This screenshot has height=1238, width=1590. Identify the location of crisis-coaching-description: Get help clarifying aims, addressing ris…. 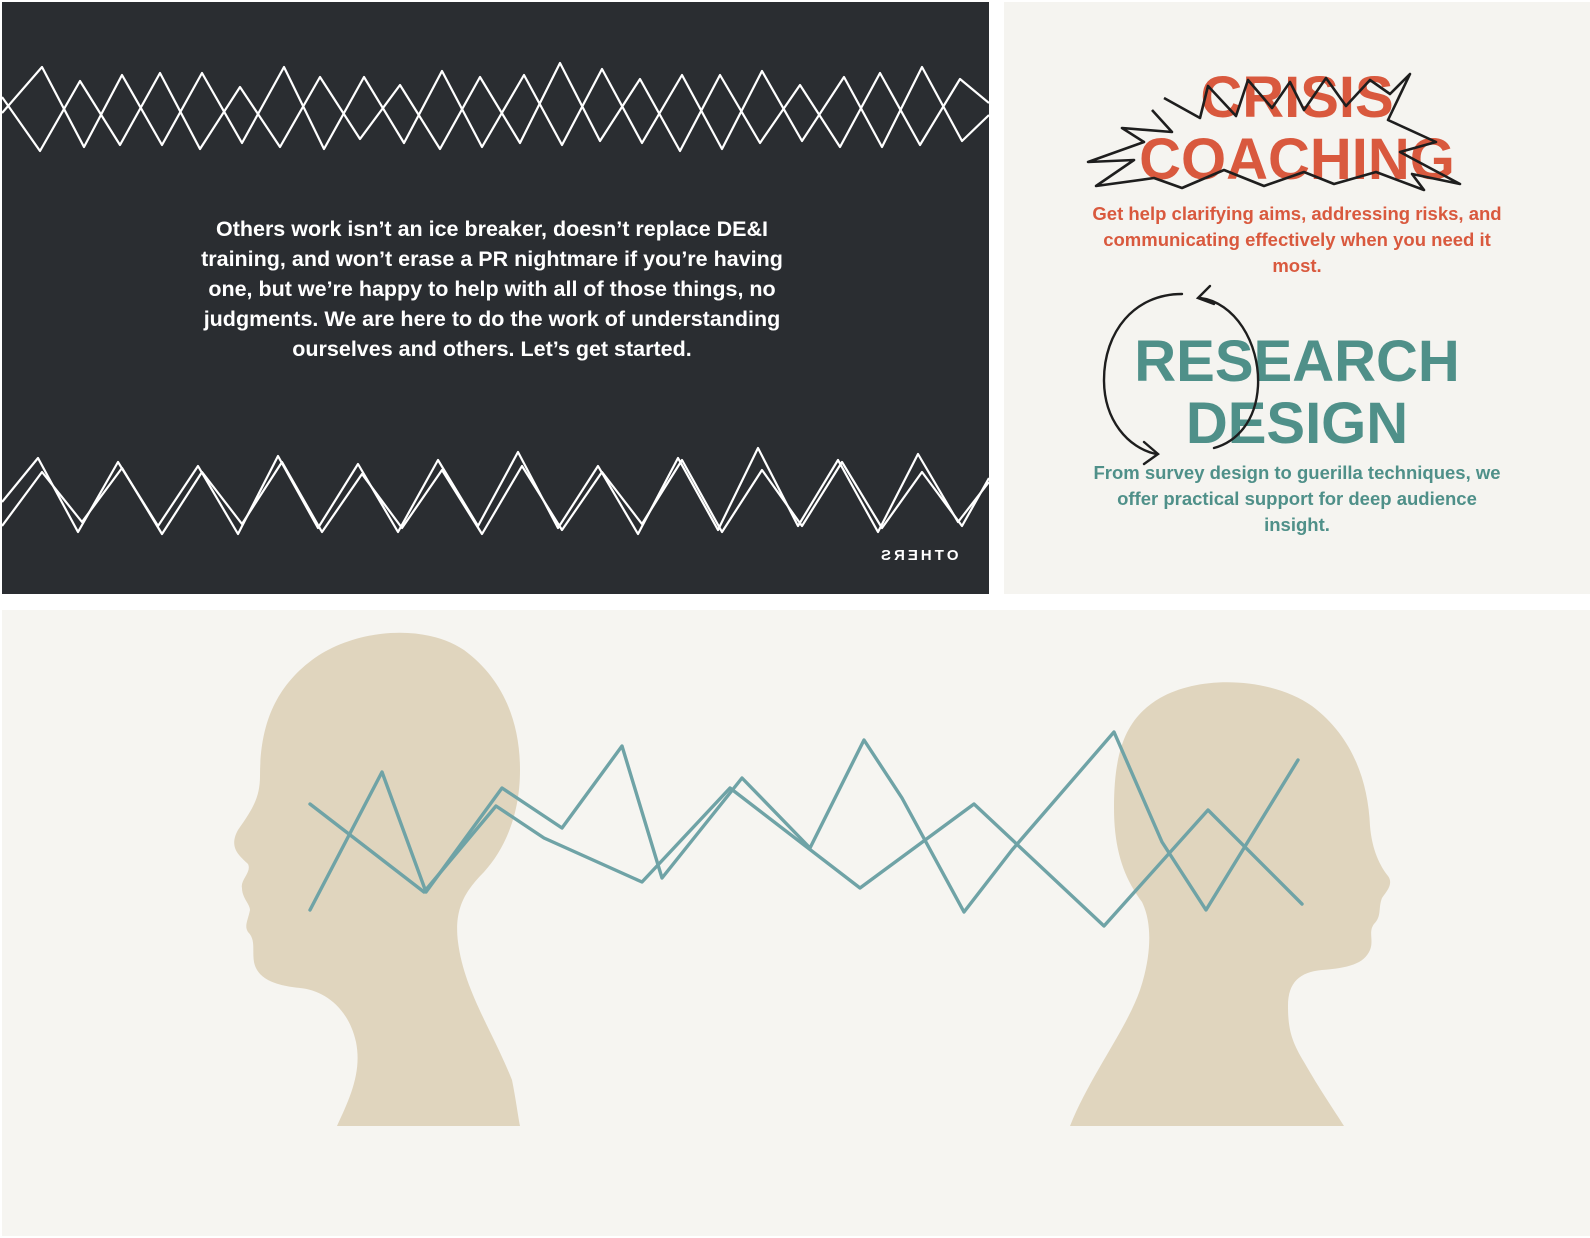
(1297, 239).